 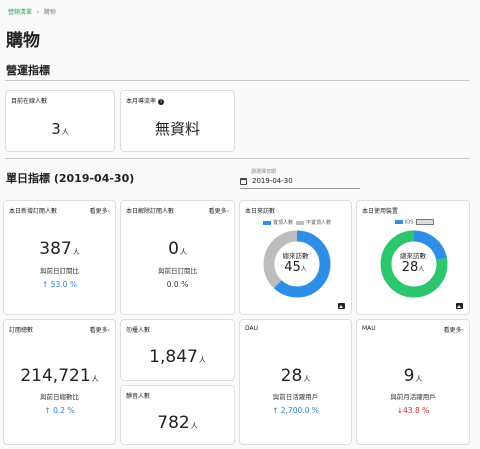 What do you see at coordinates (28, 70) in the screenshot?
I see `operations-section-title: 營運指標` at bounding box center [28, 70].